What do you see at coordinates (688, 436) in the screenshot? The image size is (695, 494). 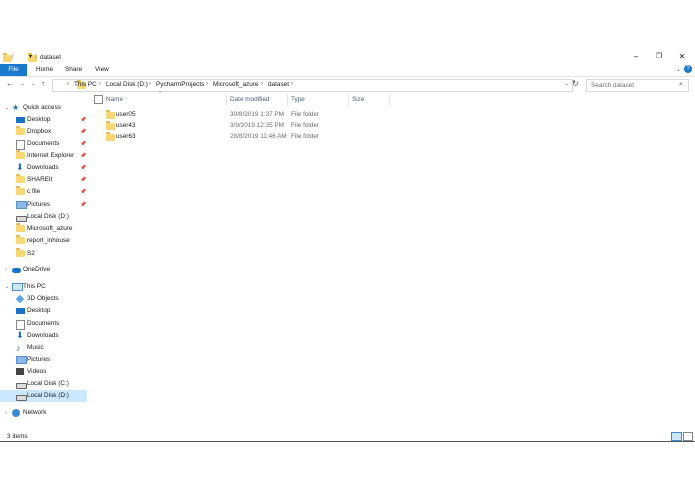 I see `large-icons-view-icon` at bounding box center [688, 436].